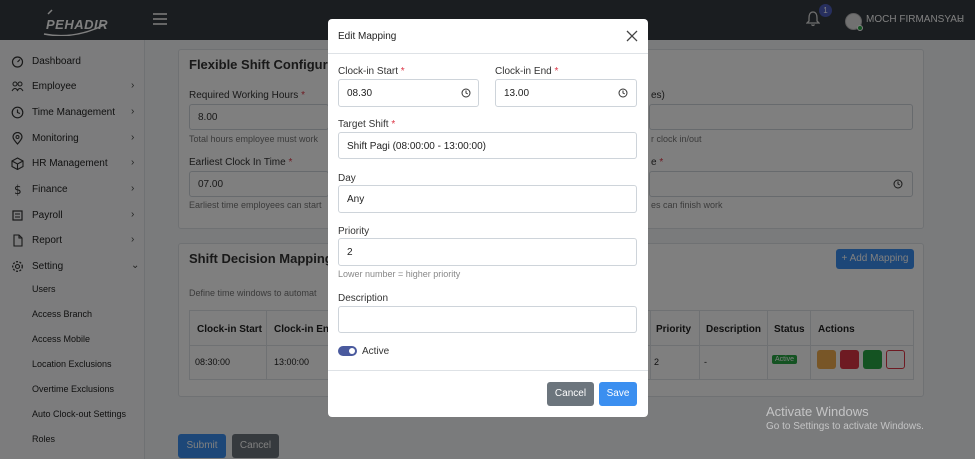  I want to click on clock-in-end-input: 13.00, so click(566, 93).